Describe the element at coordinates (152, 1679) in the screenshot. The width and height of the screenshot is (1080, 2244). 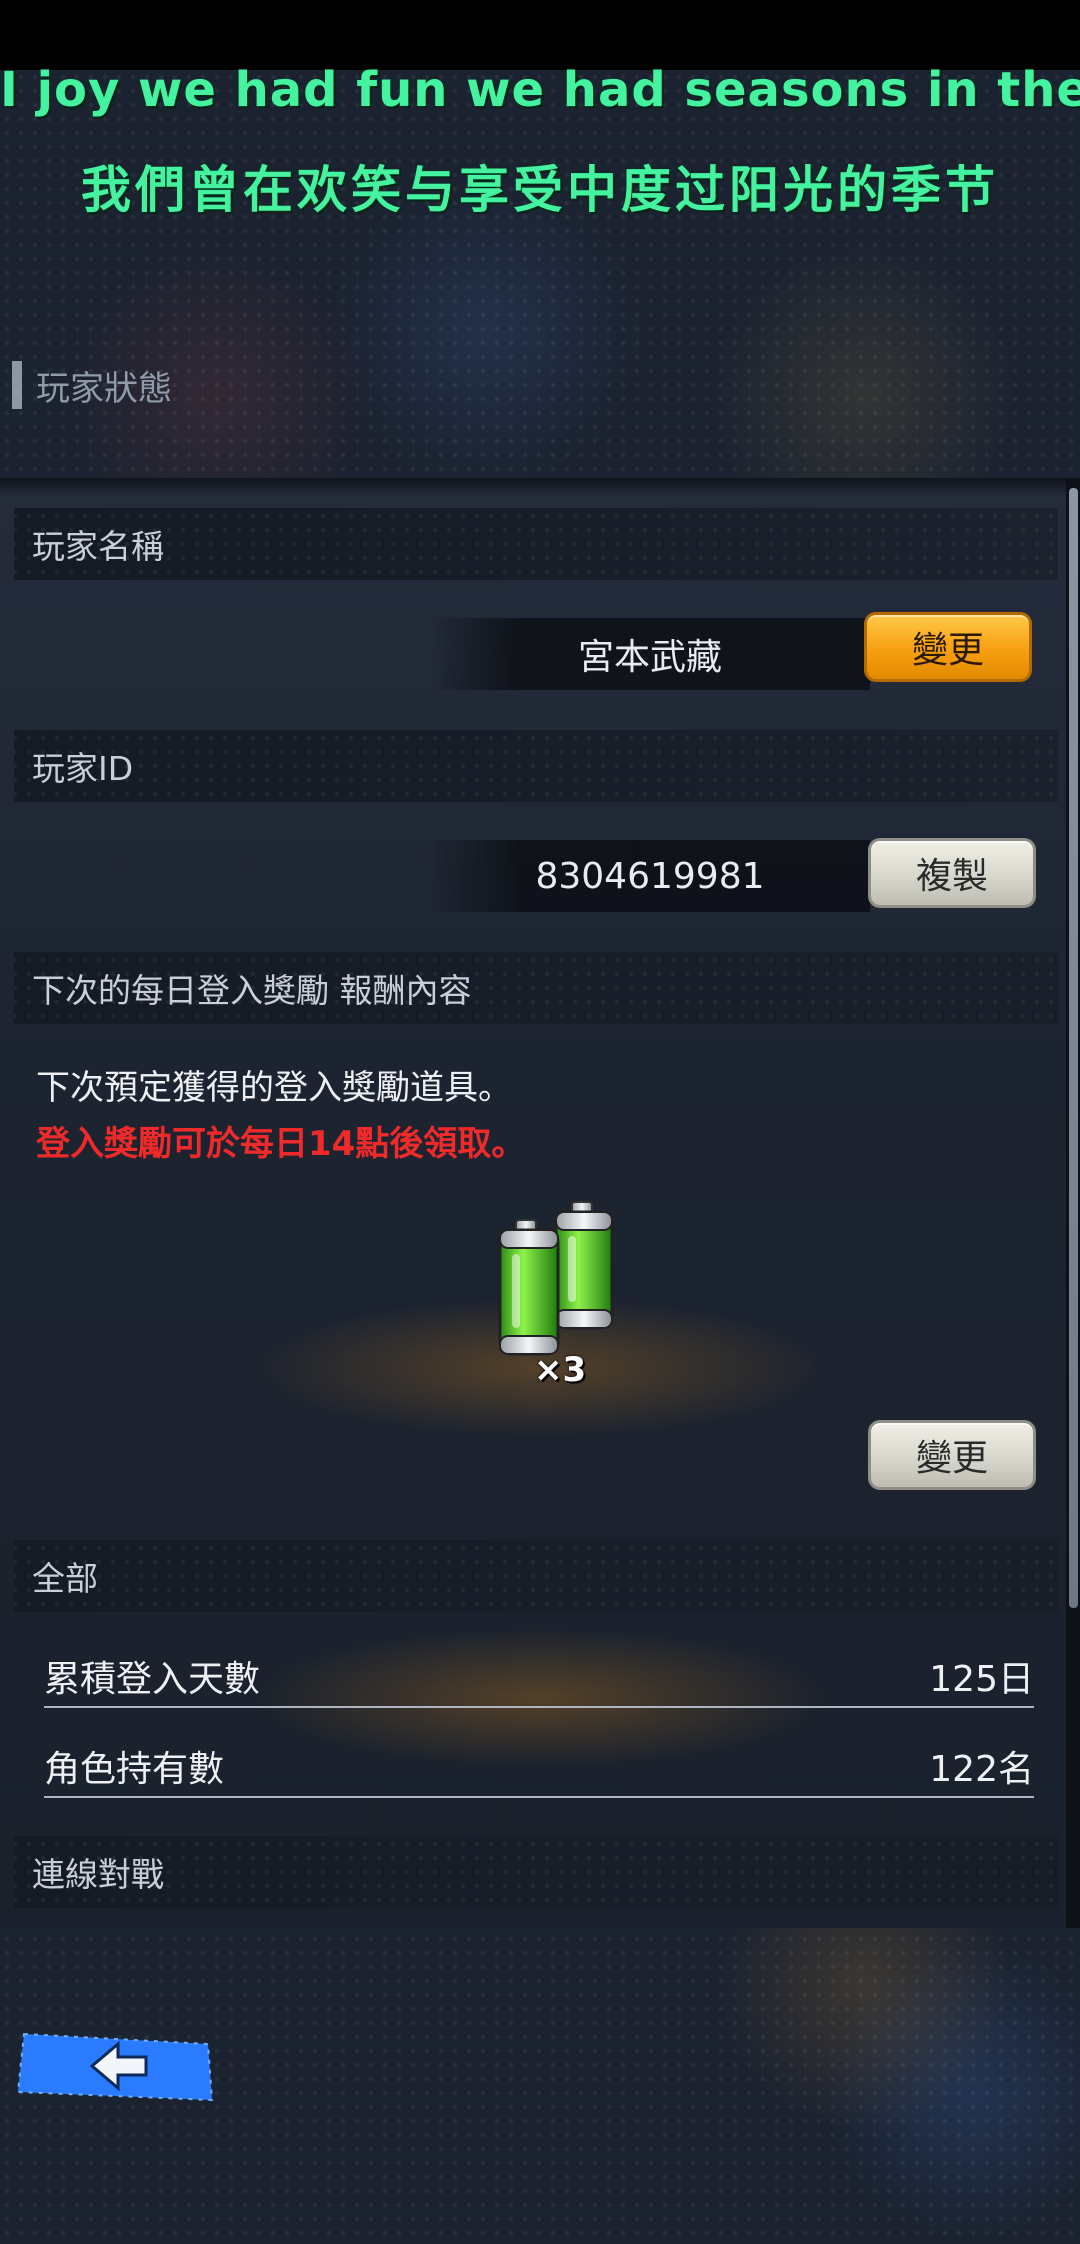
I see `stat-label: 累積登入天數` at that location.